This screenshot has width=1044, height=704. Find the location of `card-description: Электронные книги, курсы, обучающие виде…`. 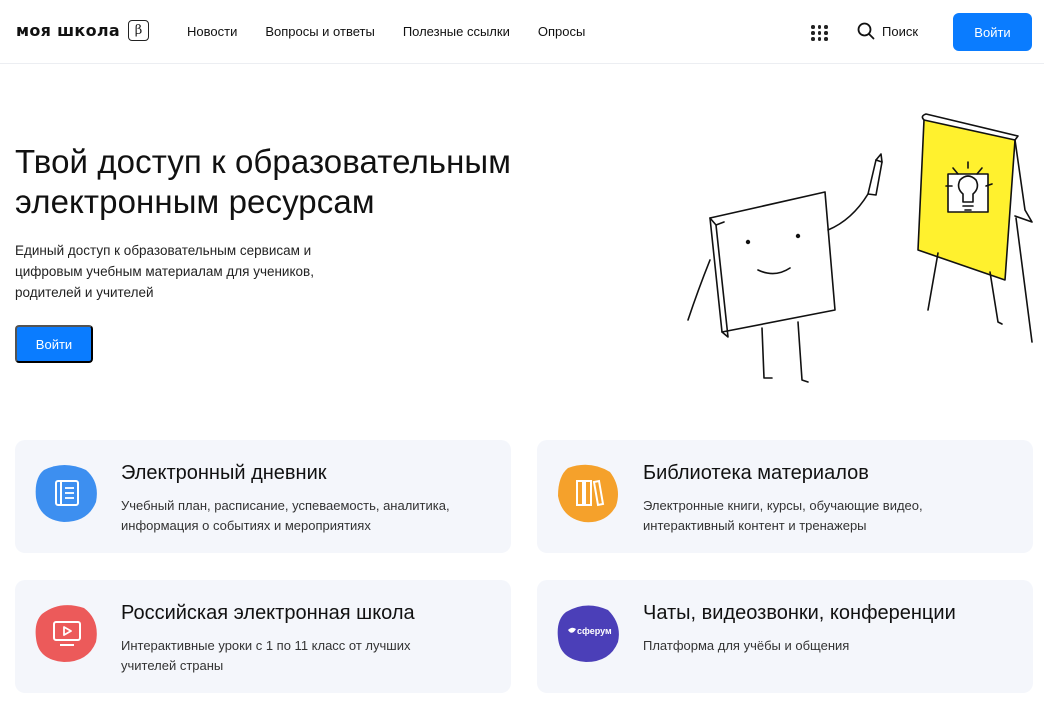

card-description: Электронные книги, курсы, обучающие виде… is located at coordinates (783, 515).